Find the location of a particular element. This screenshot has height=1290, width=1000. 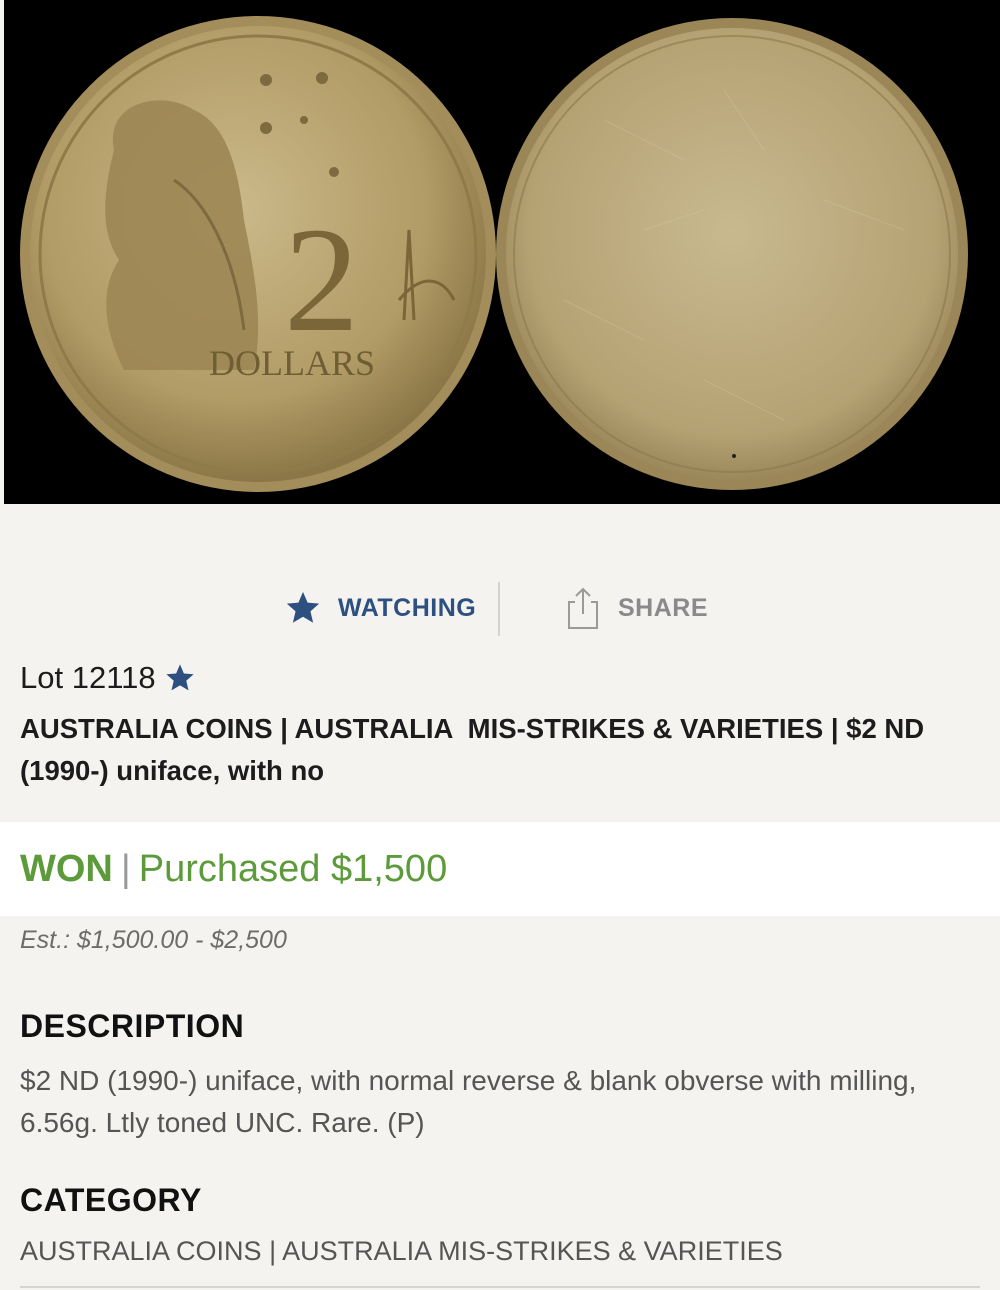

coin-legend-text: DOLLARS is located at coordinates (292, 363).